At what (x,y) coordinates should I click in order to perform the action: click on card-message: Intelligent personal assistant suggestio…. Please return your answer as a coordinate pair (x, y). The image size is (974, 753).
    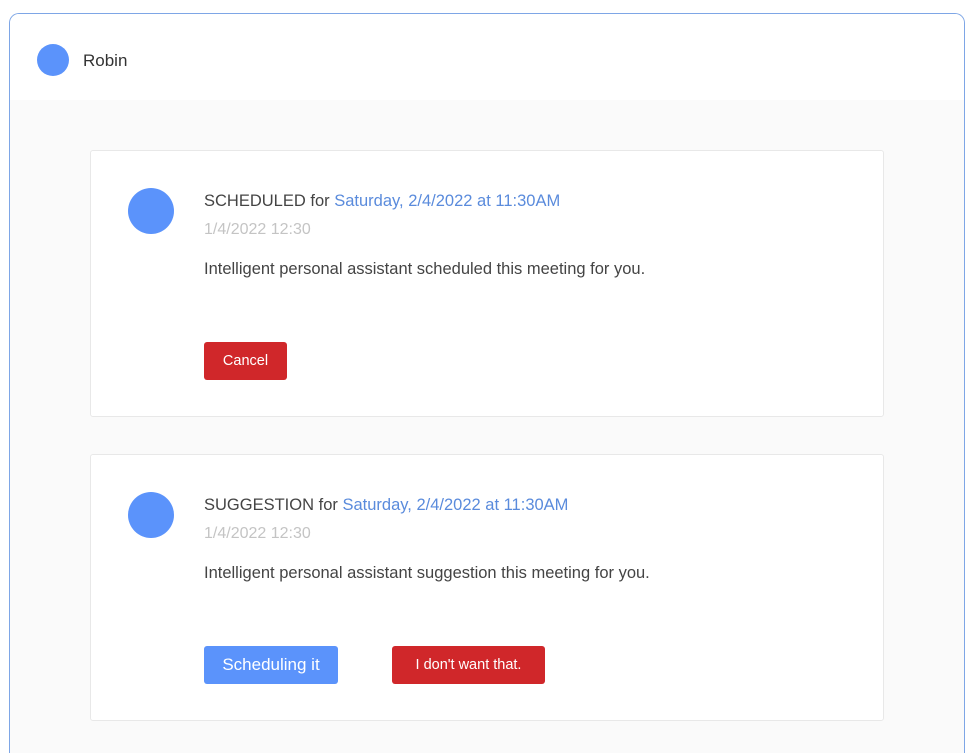
    Looking at the image, I should click on (427, 573).